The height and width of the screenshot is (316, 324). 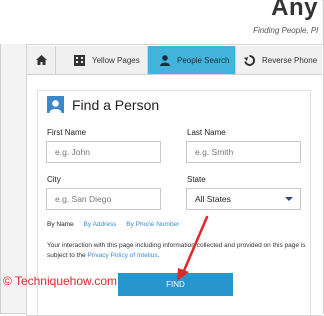 What do you see at coordinates (243, 199) in the screenshot?
I see `state-select: All States` at bounding box center [243, 199].